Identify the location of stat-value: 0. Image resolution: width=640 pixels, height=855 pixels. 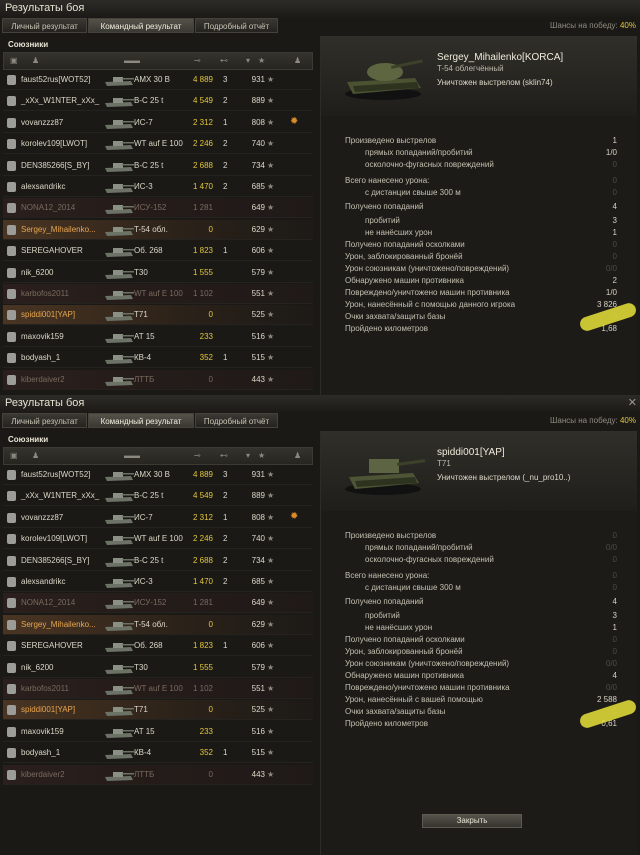
(614, 164).